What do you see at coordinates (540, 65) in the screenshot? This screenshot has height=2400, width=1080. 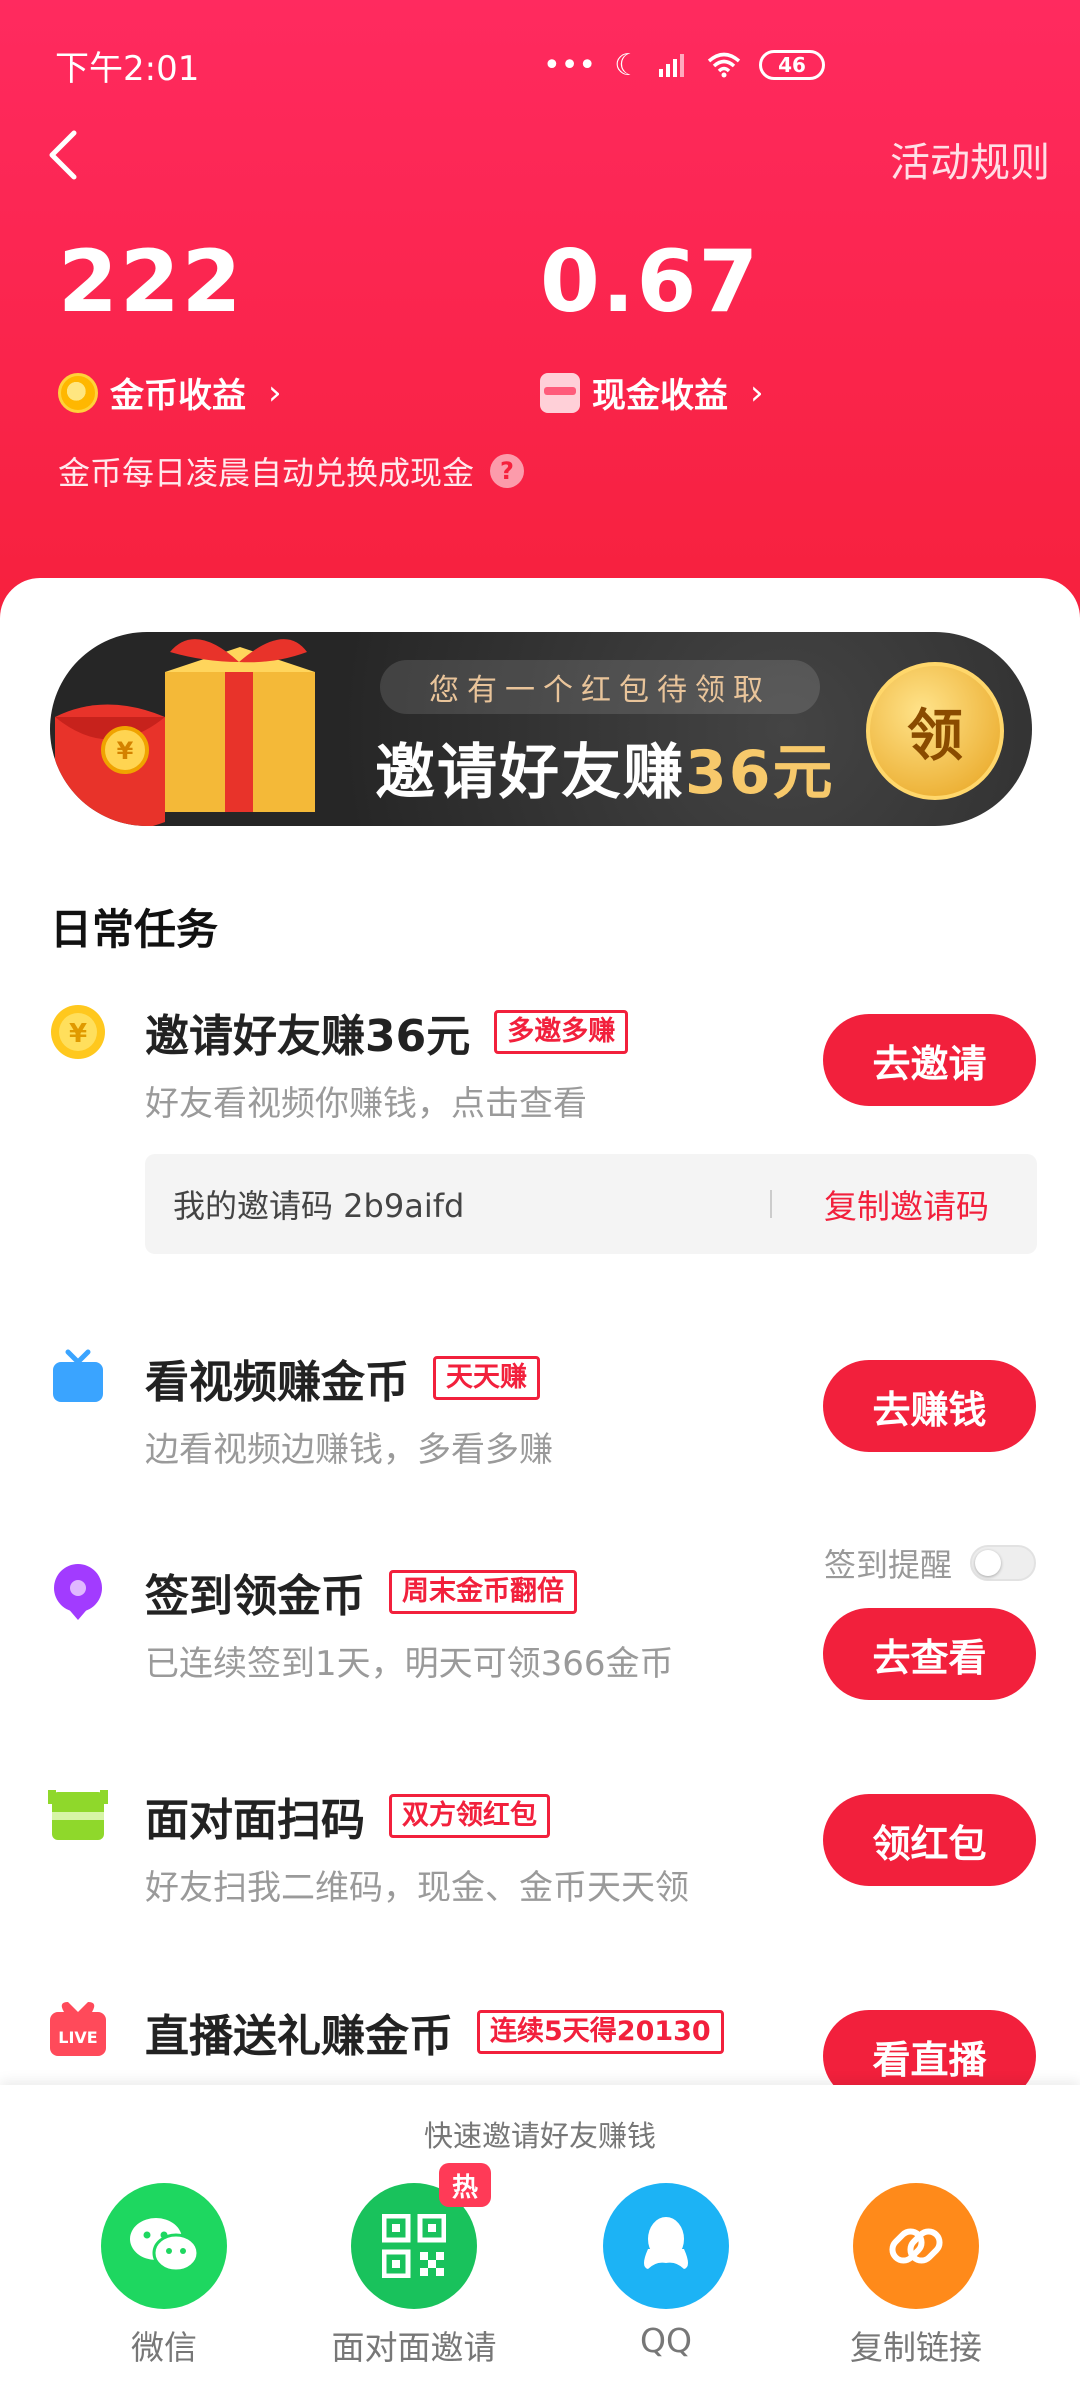 I see `status-bar: 下午2:01 ••• ☾ 46` at bounding box center [540, 65].